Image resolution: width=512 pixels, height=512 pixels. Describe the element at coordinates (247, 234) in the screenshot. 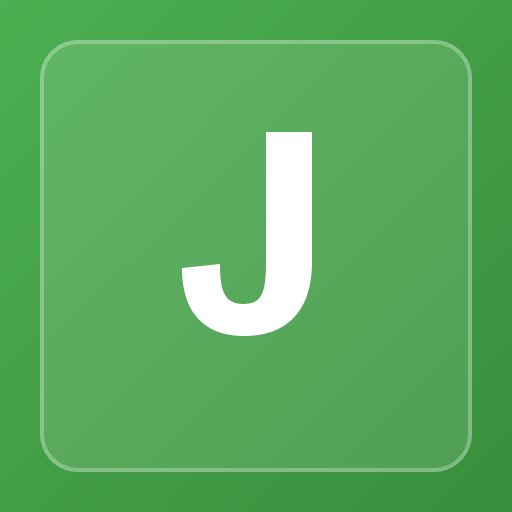

I see `j-letter-icon` at that location.